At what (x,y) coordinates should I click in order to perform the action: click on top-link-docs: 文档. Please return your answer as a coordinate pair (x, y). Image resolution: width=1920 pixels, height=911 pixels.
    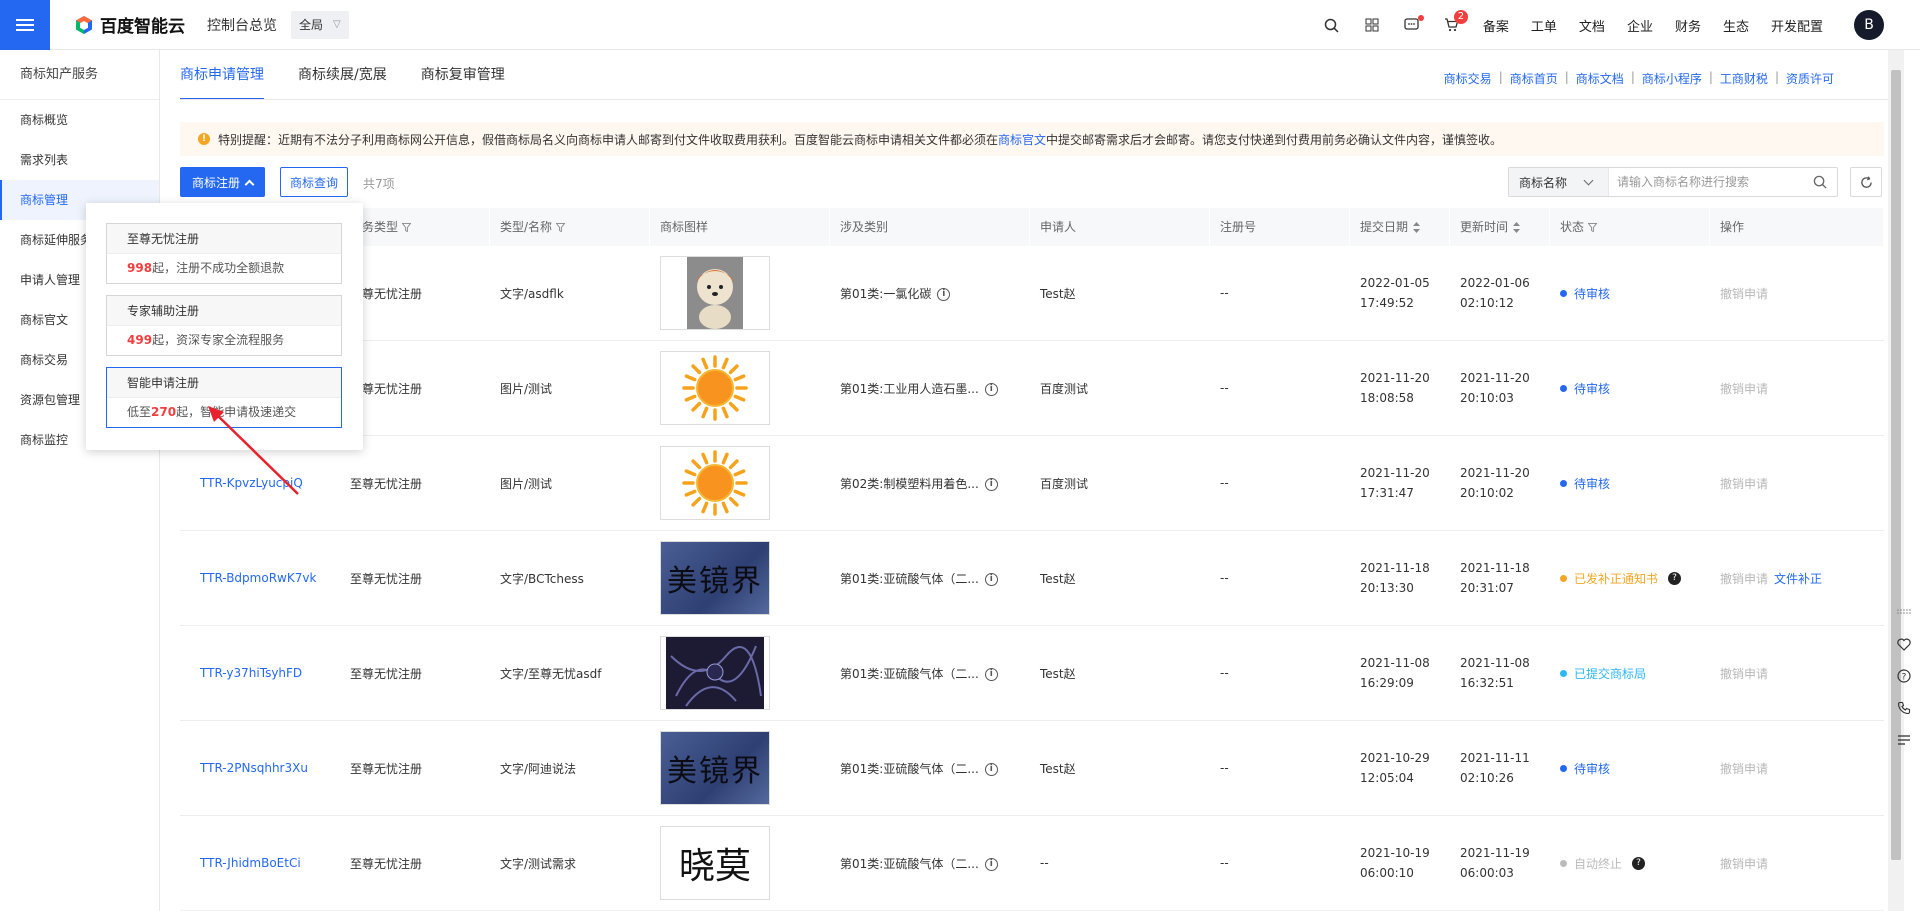
    Looking at the image, I should click on (1592, 25).